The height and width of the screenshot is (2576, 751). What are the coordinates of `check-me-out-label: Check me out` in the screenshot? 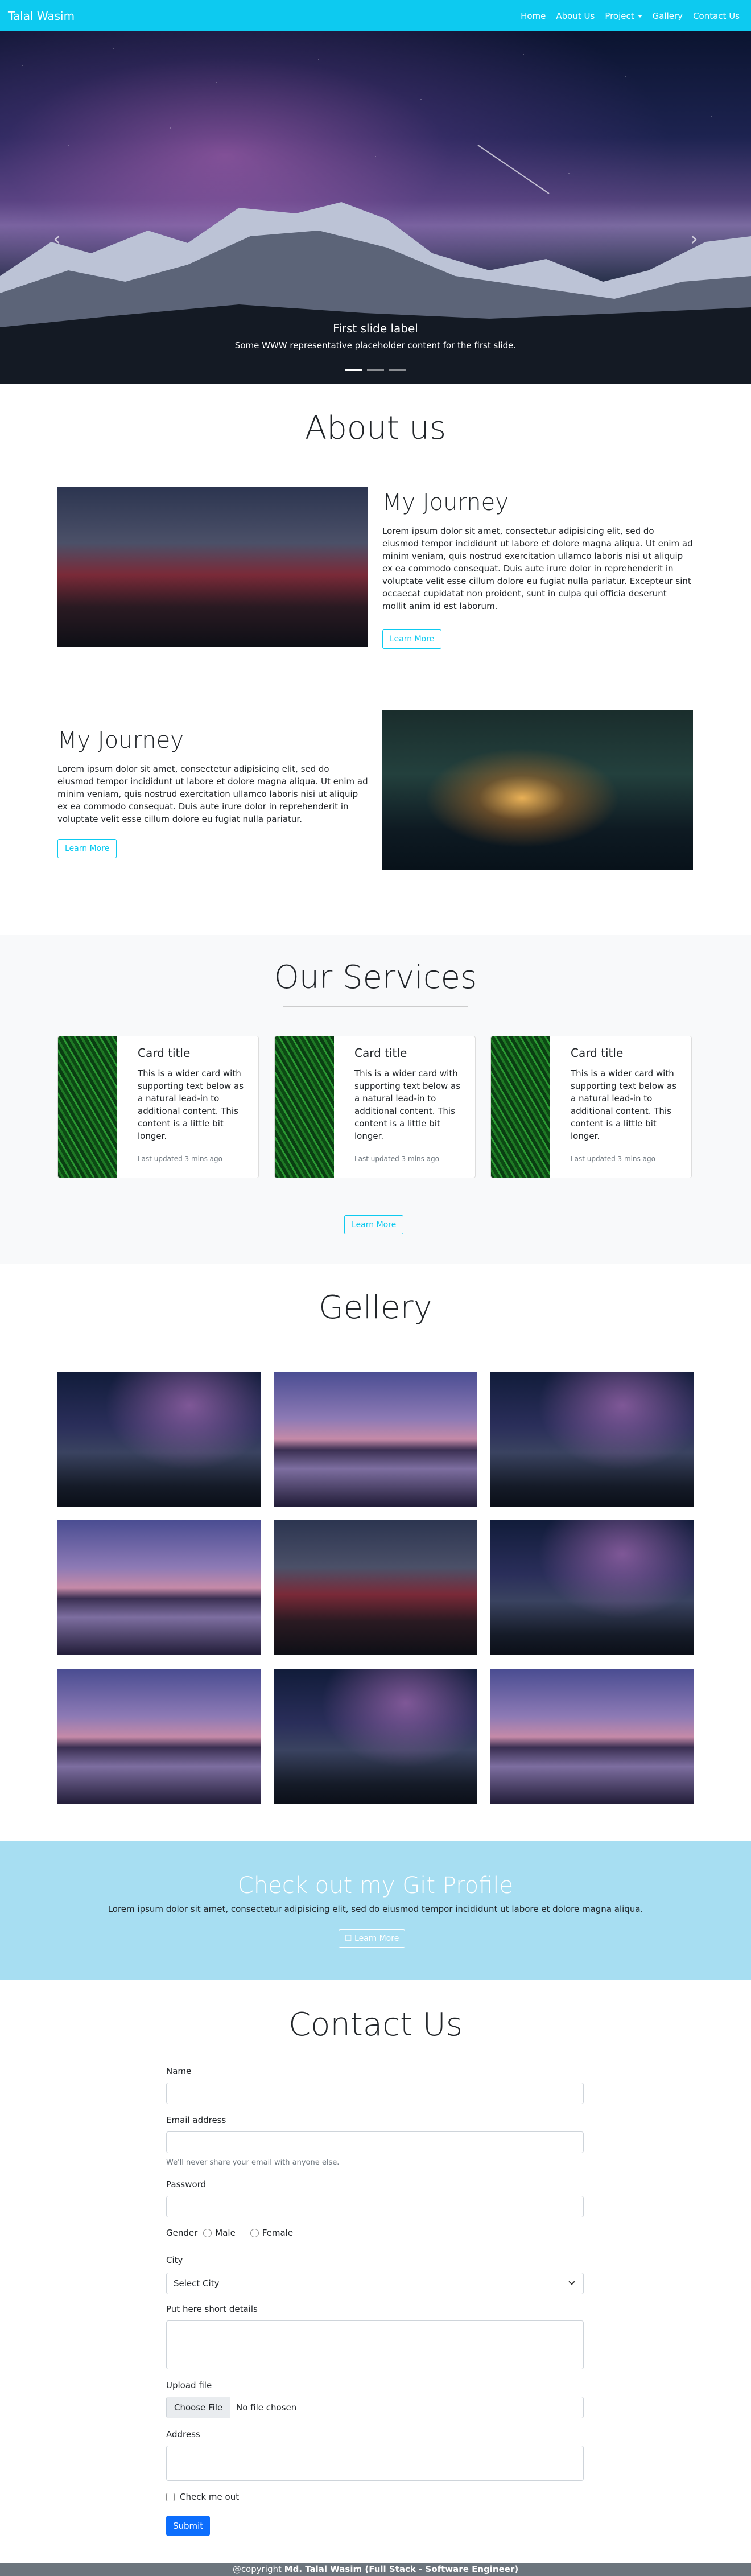 It's located at (210, 2497).